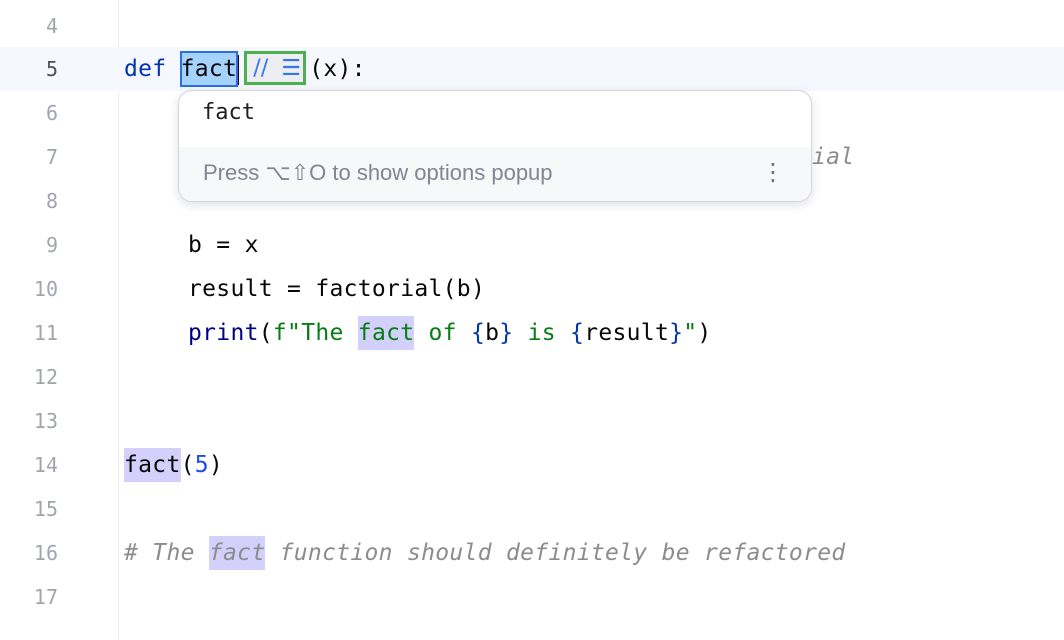  Describe the element at coordinates (378, 172) in the screenshot. I see `footer-hint-text: Press ⌥⇧O to show options popup` at that location.